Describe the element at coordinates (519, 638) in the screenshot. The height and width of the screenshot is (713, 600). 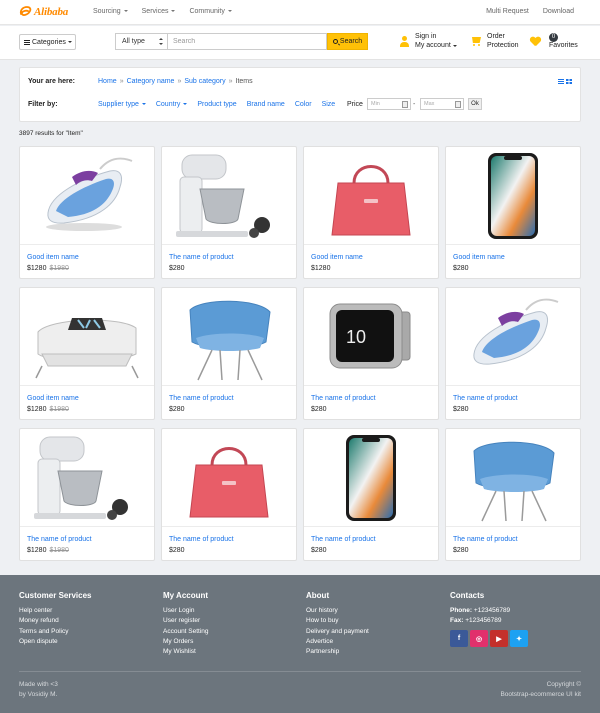
I see `twitter-icon: ✦` at that location.